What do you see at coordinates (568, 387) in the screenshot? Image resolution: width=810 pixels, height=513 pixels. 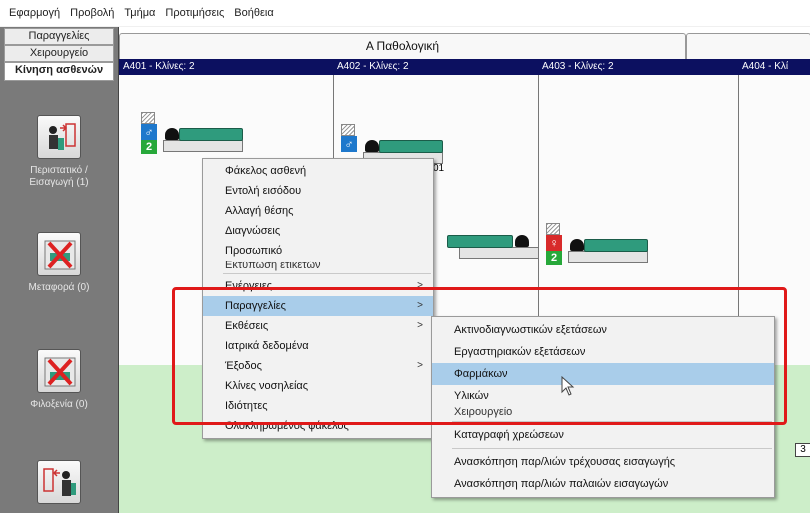 I see `mouse-cursor-icon` at bounding box center [568, 387].